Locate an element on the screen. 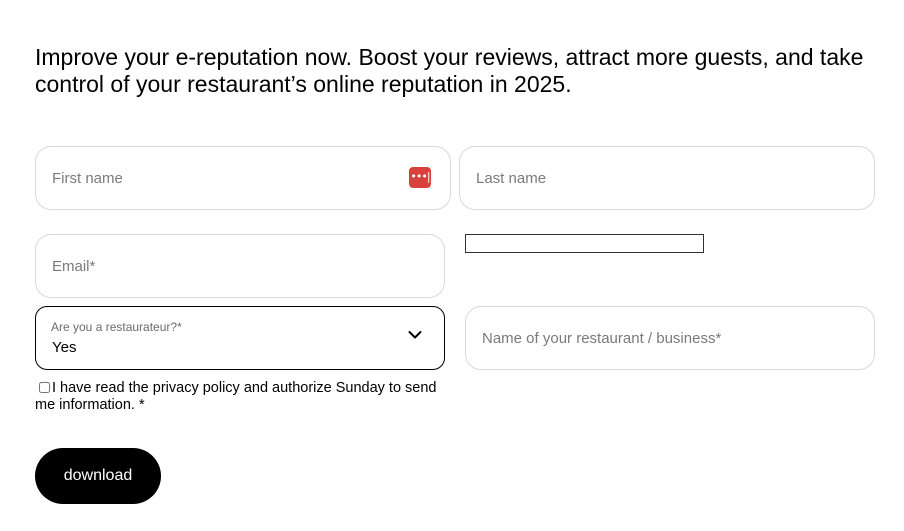 The height and width of the screenshot is (531, 904). first-name-input is located at coordinates (243, 178).